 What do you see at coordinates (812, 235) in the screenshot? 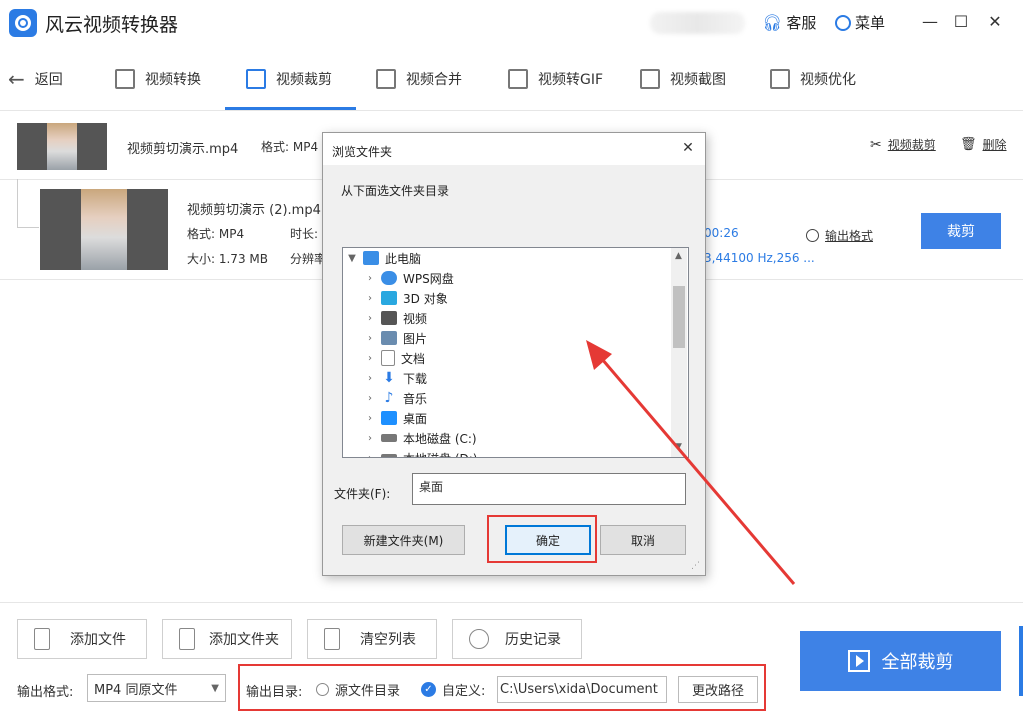
I see `settings-icon` at bounding box center [812, 235].